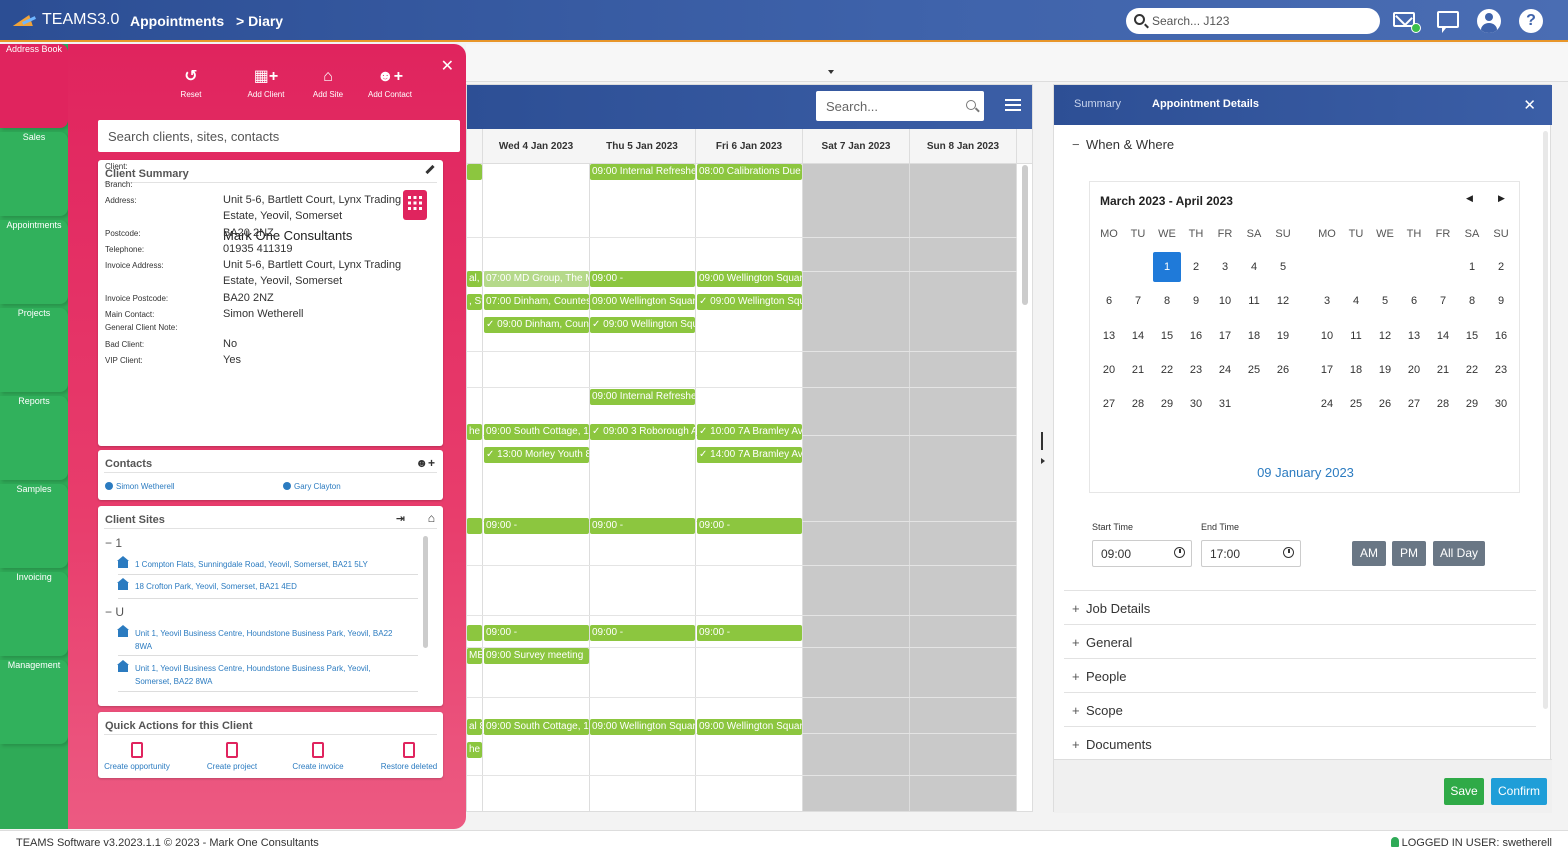 The image size is (1568, 855). Describe the element at coordinates (1042, 441) in the screenshot. I see `panel-splitter` at that location.